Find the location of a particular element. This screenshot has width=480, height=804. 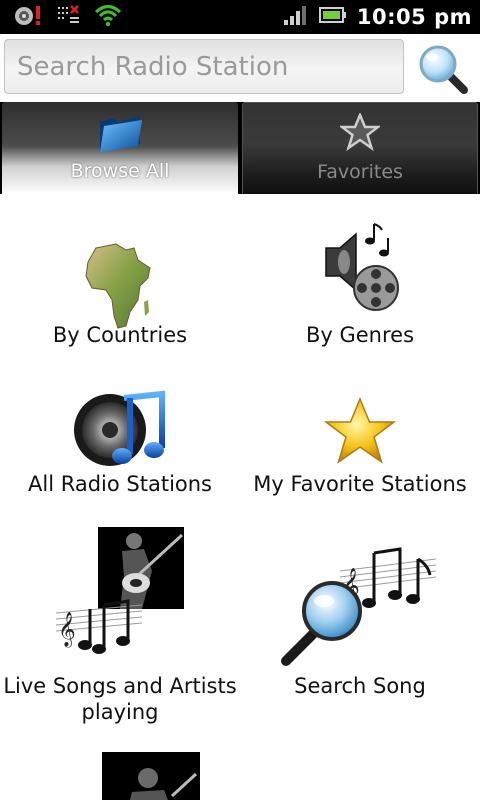

search-input: Search Radio Station is located at coordinates (204, 66).